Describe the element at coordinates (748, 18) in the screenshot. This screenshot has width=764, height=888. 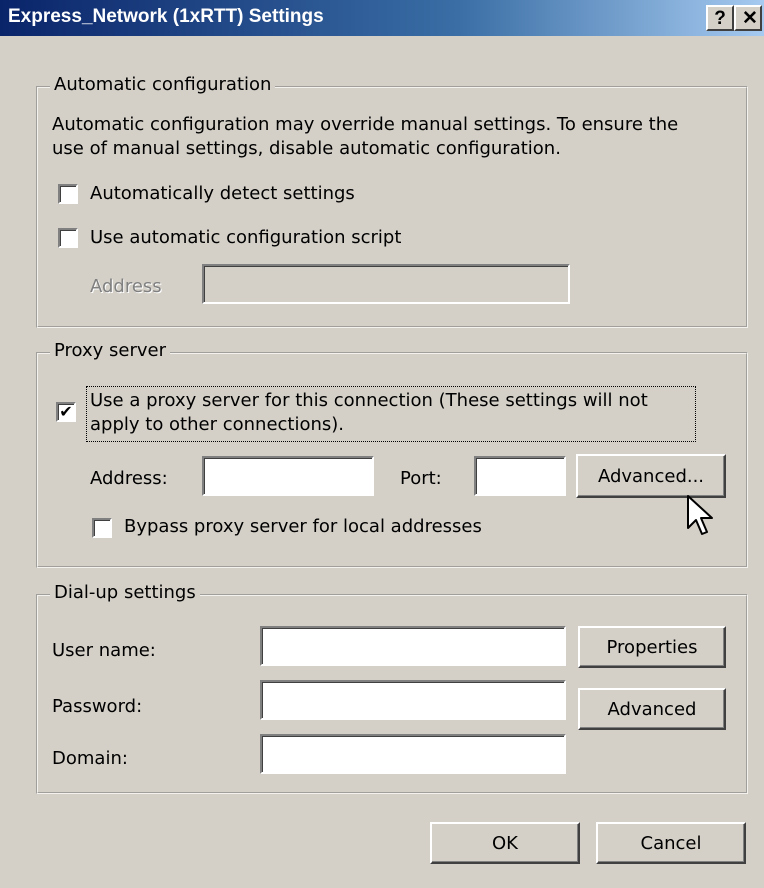
I see `close-button: ✕` at that location.